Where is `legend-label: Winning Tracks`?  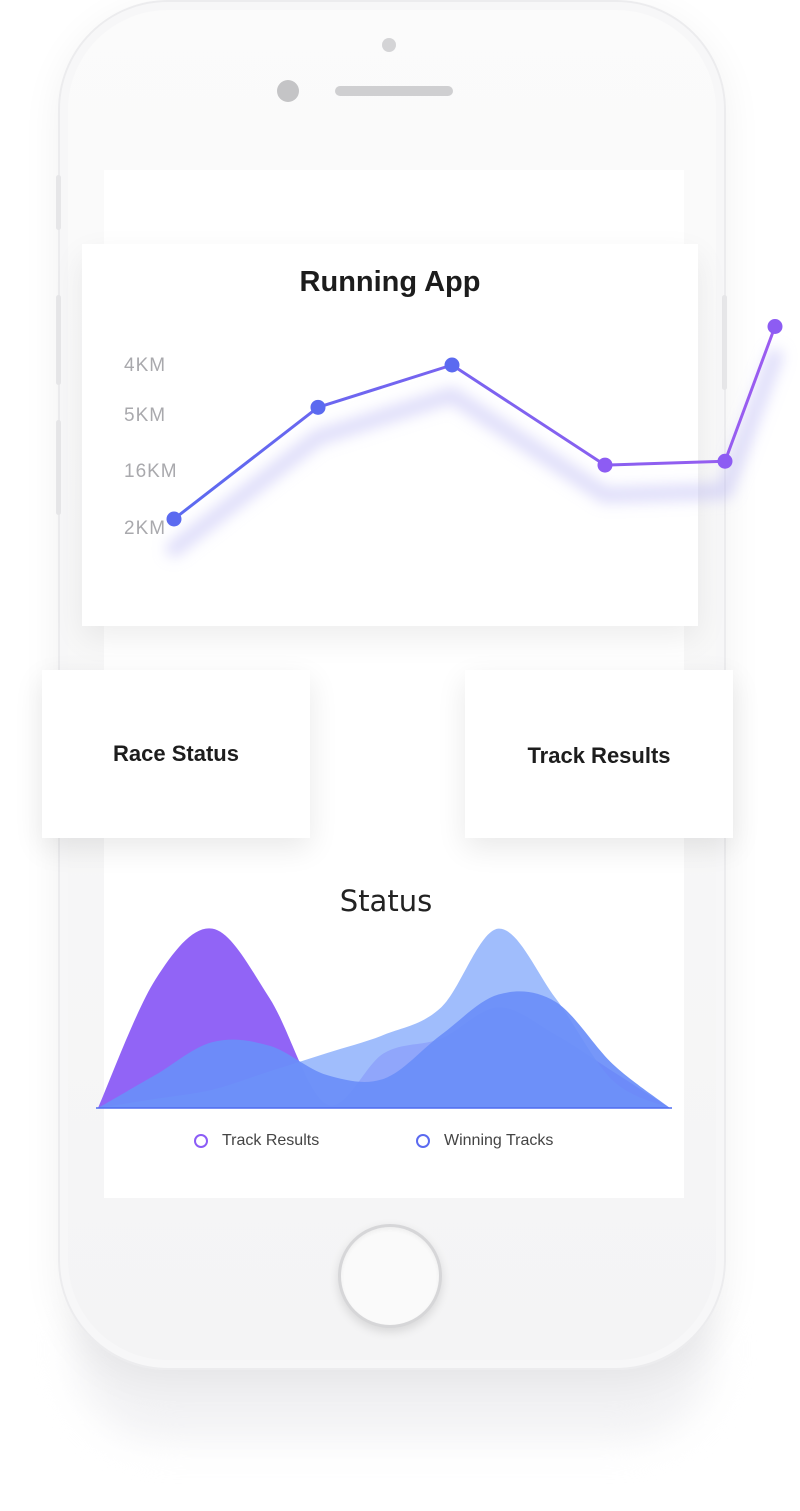 legend-label: Winning Tracks is located at coordinates (499, 1140).